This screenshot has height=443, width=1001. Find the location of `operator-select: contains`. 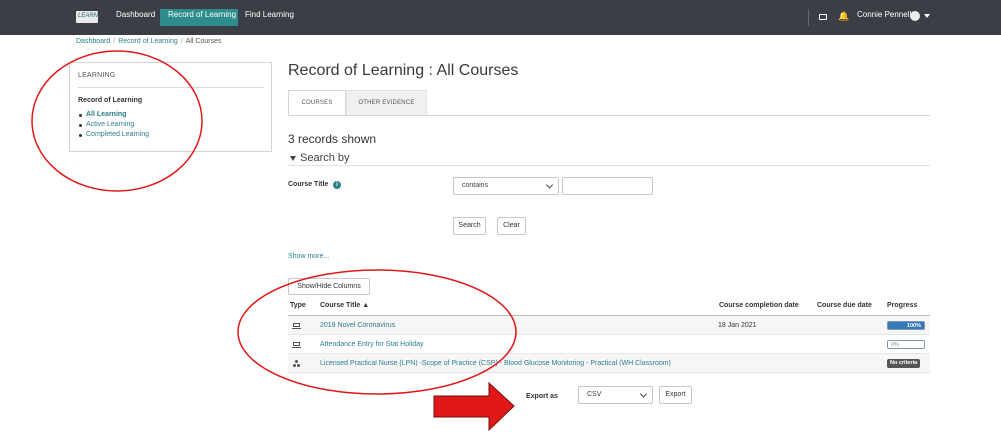

operator-select: contains is located at coordinates (506, 186).